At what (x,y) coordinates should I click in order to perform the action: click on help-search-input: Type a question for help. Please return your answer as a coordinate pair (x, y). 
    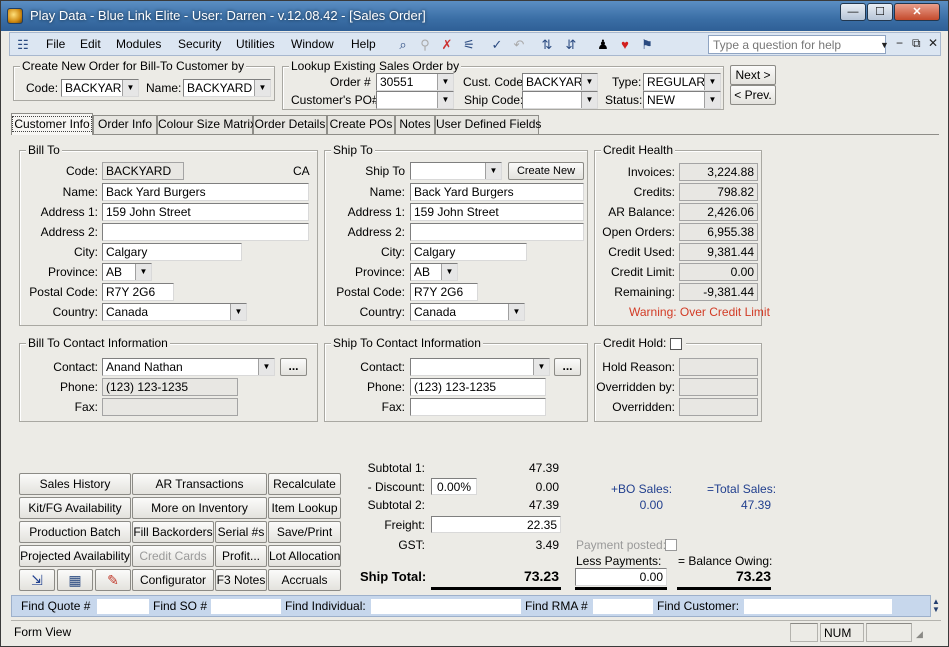
    Looking at the image, I should click on (797, 44).